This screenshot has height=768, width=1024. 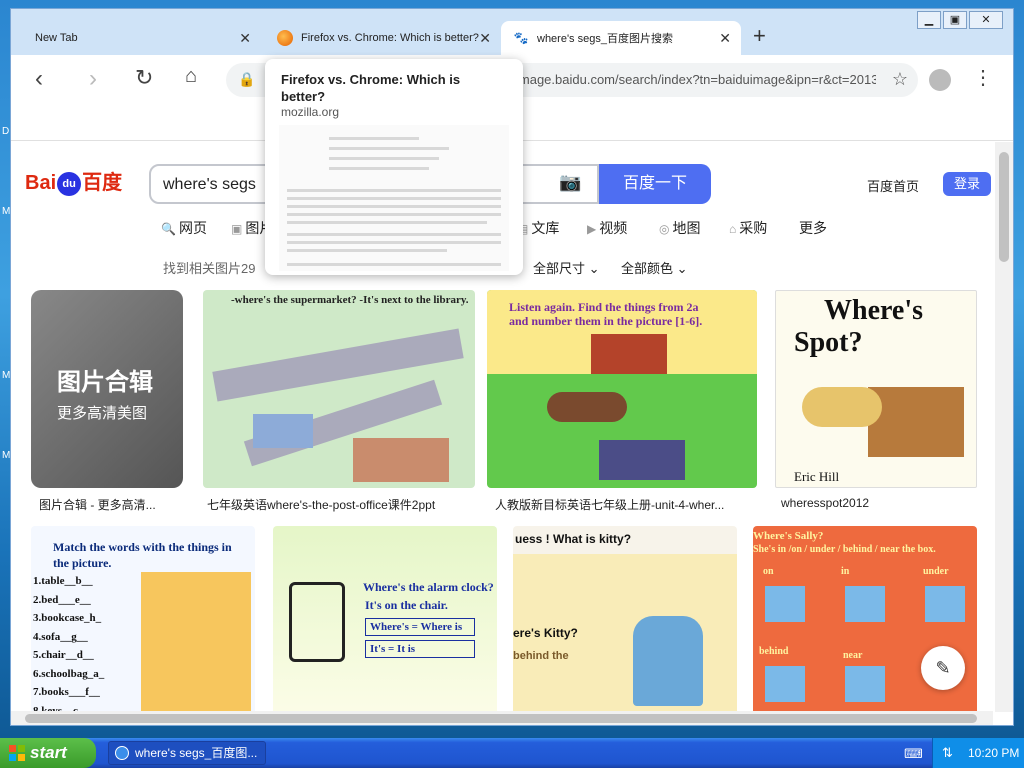 What do you see at coordinates (69, 183) in the screenshot?
I see `paw-logo-icon: du` at bounding box center [69, 183].